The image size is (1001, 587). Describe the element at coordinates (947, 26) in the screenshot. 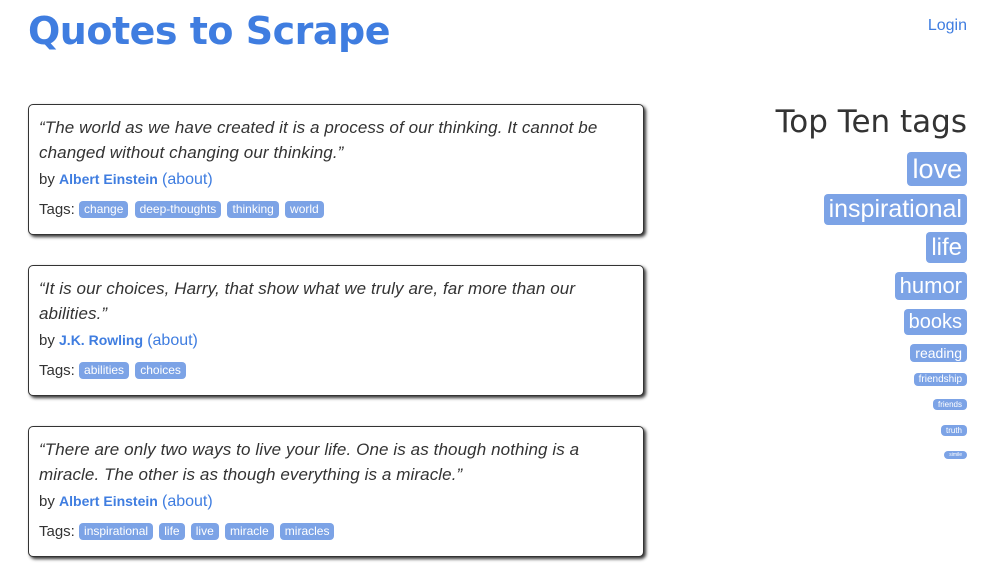

I see `login-link: Login` at that location.